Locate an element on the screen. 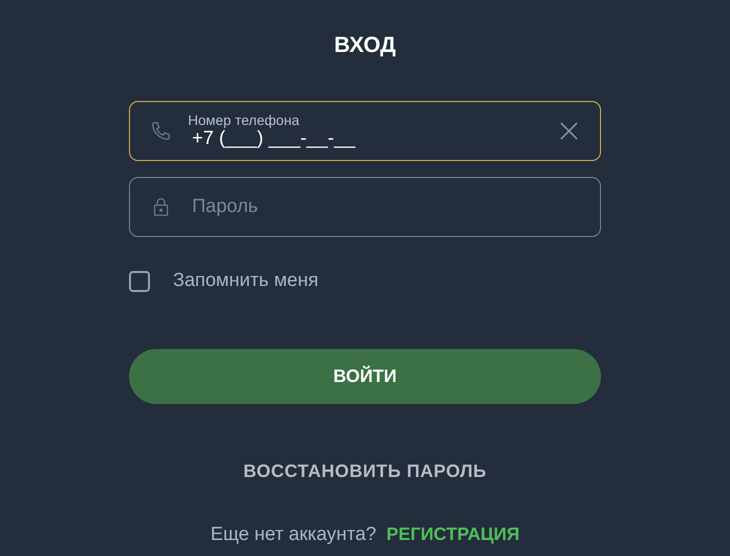  field-label: Номер телефона is located at coordinates (244, 120).